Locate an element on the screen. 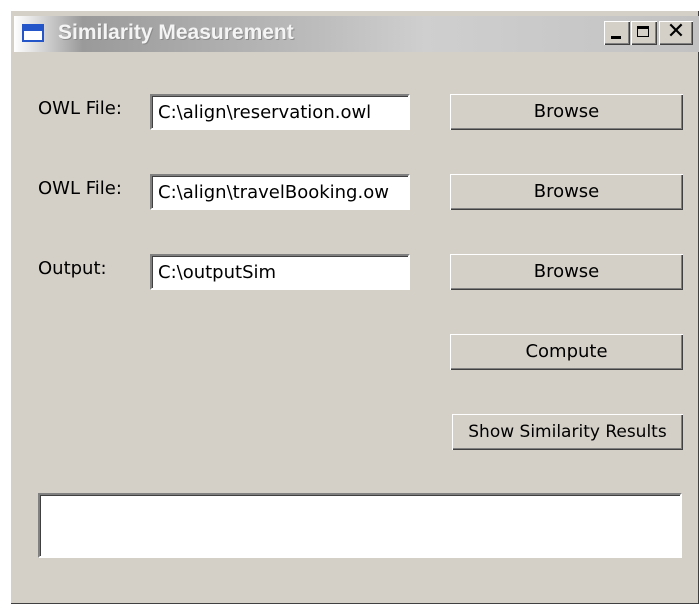 This screenshot has height=604, width=699. owl-file-1-field is located at coordinates (280, 112).